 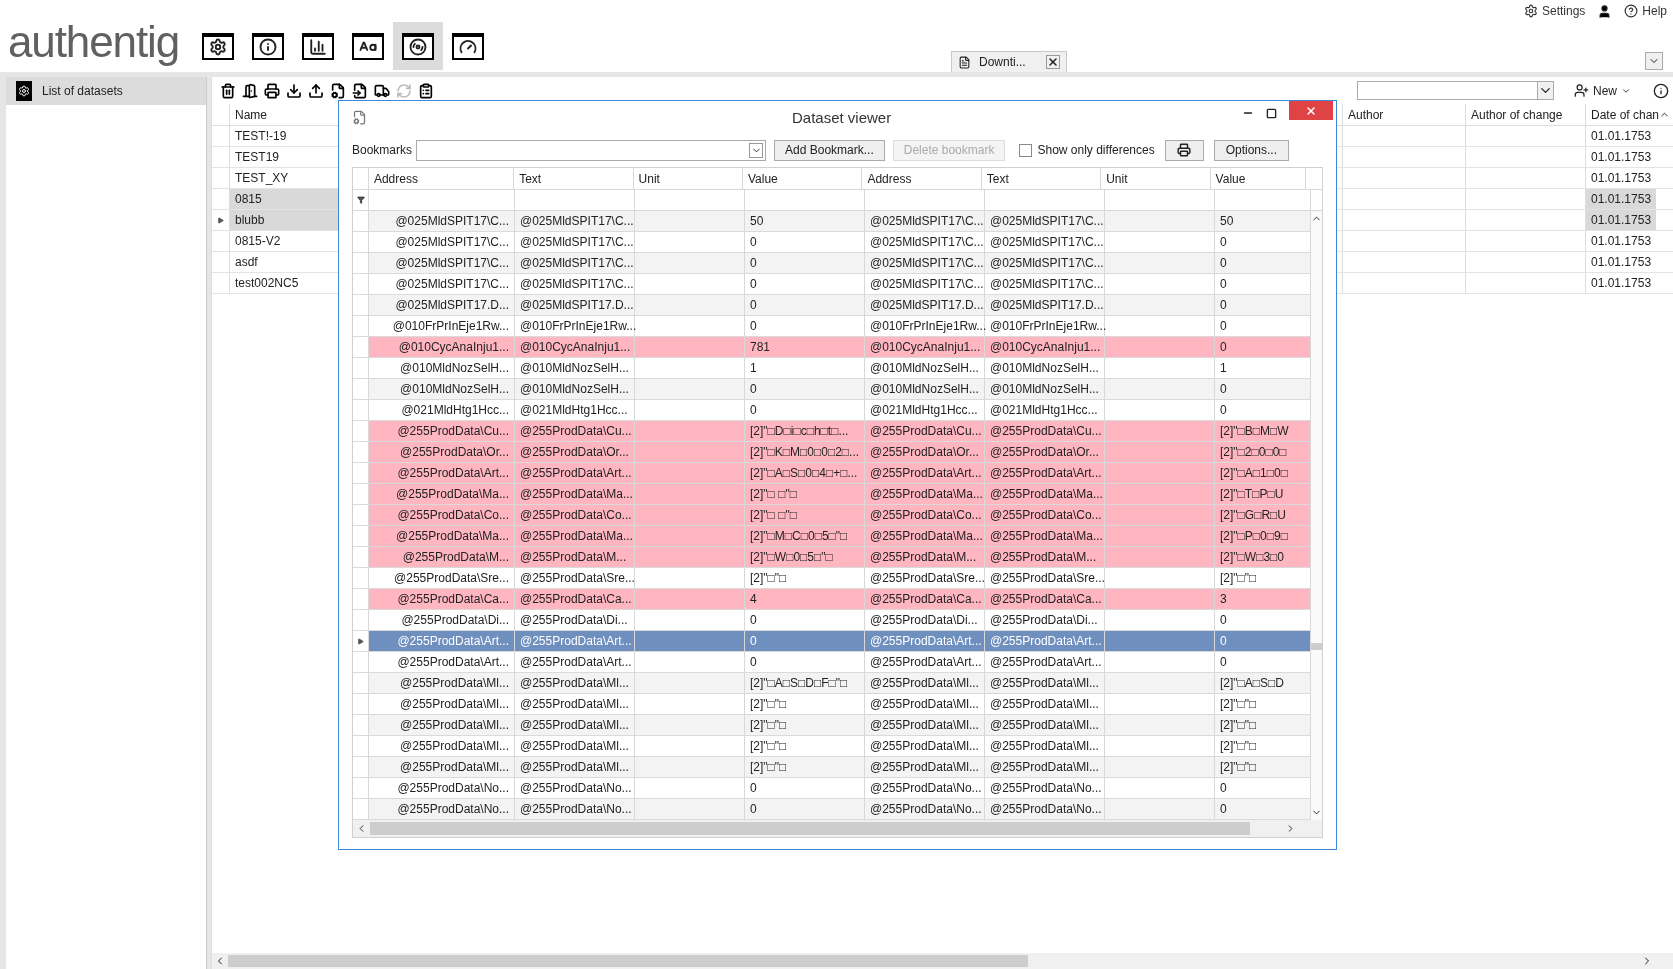 What do you see at coordinates (1026, 150) in the screenshot?
I see `checkbox` at bounding box center [1026, 150].